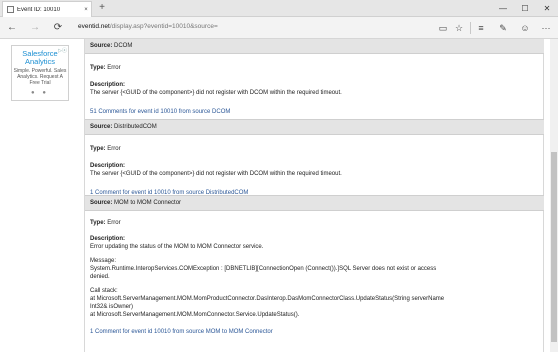 Image resolution: width=558 pixels, height=352 pixels. I want to click on callstack-label: Call stack:, so click(104, 291).